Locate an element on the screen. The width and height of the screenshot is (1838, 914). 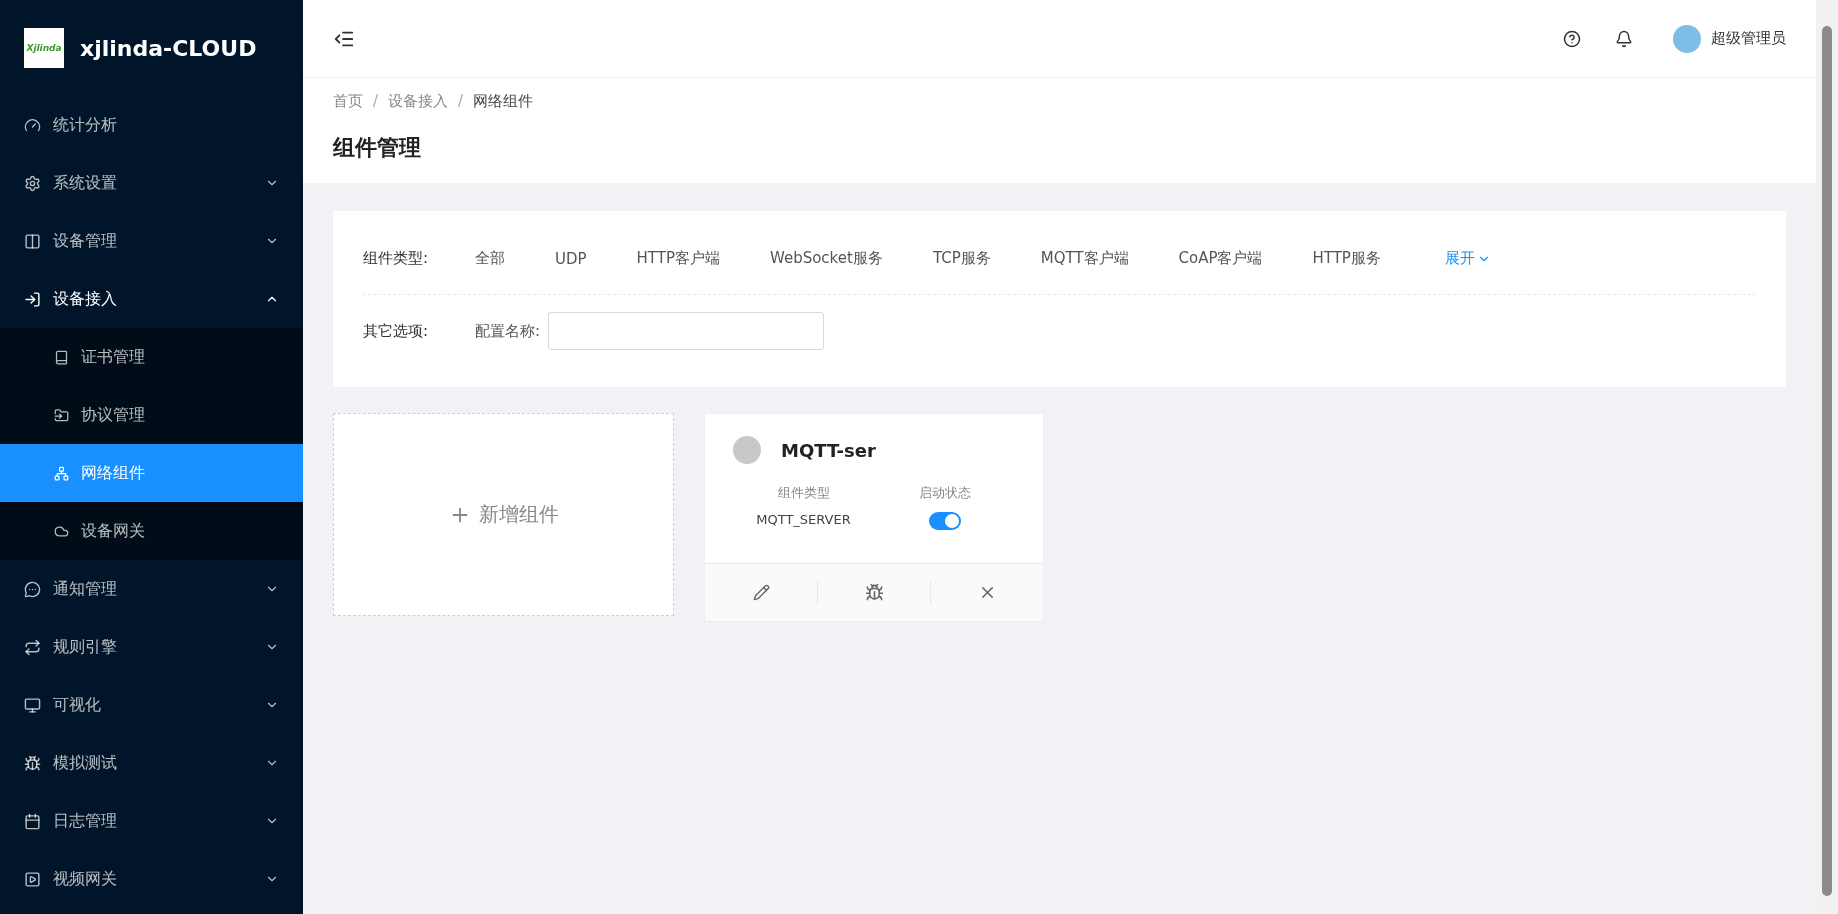
type-option: UDP is located at coordinates (571, 258).